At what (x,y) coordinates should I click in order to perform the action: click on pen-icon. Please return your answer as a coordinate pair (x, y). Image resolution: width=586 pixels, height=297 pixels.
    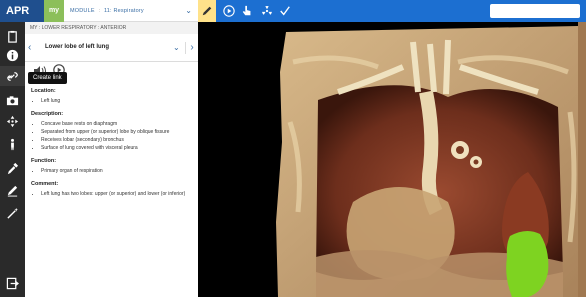
    Looking at the image, I should click on (207, 11).